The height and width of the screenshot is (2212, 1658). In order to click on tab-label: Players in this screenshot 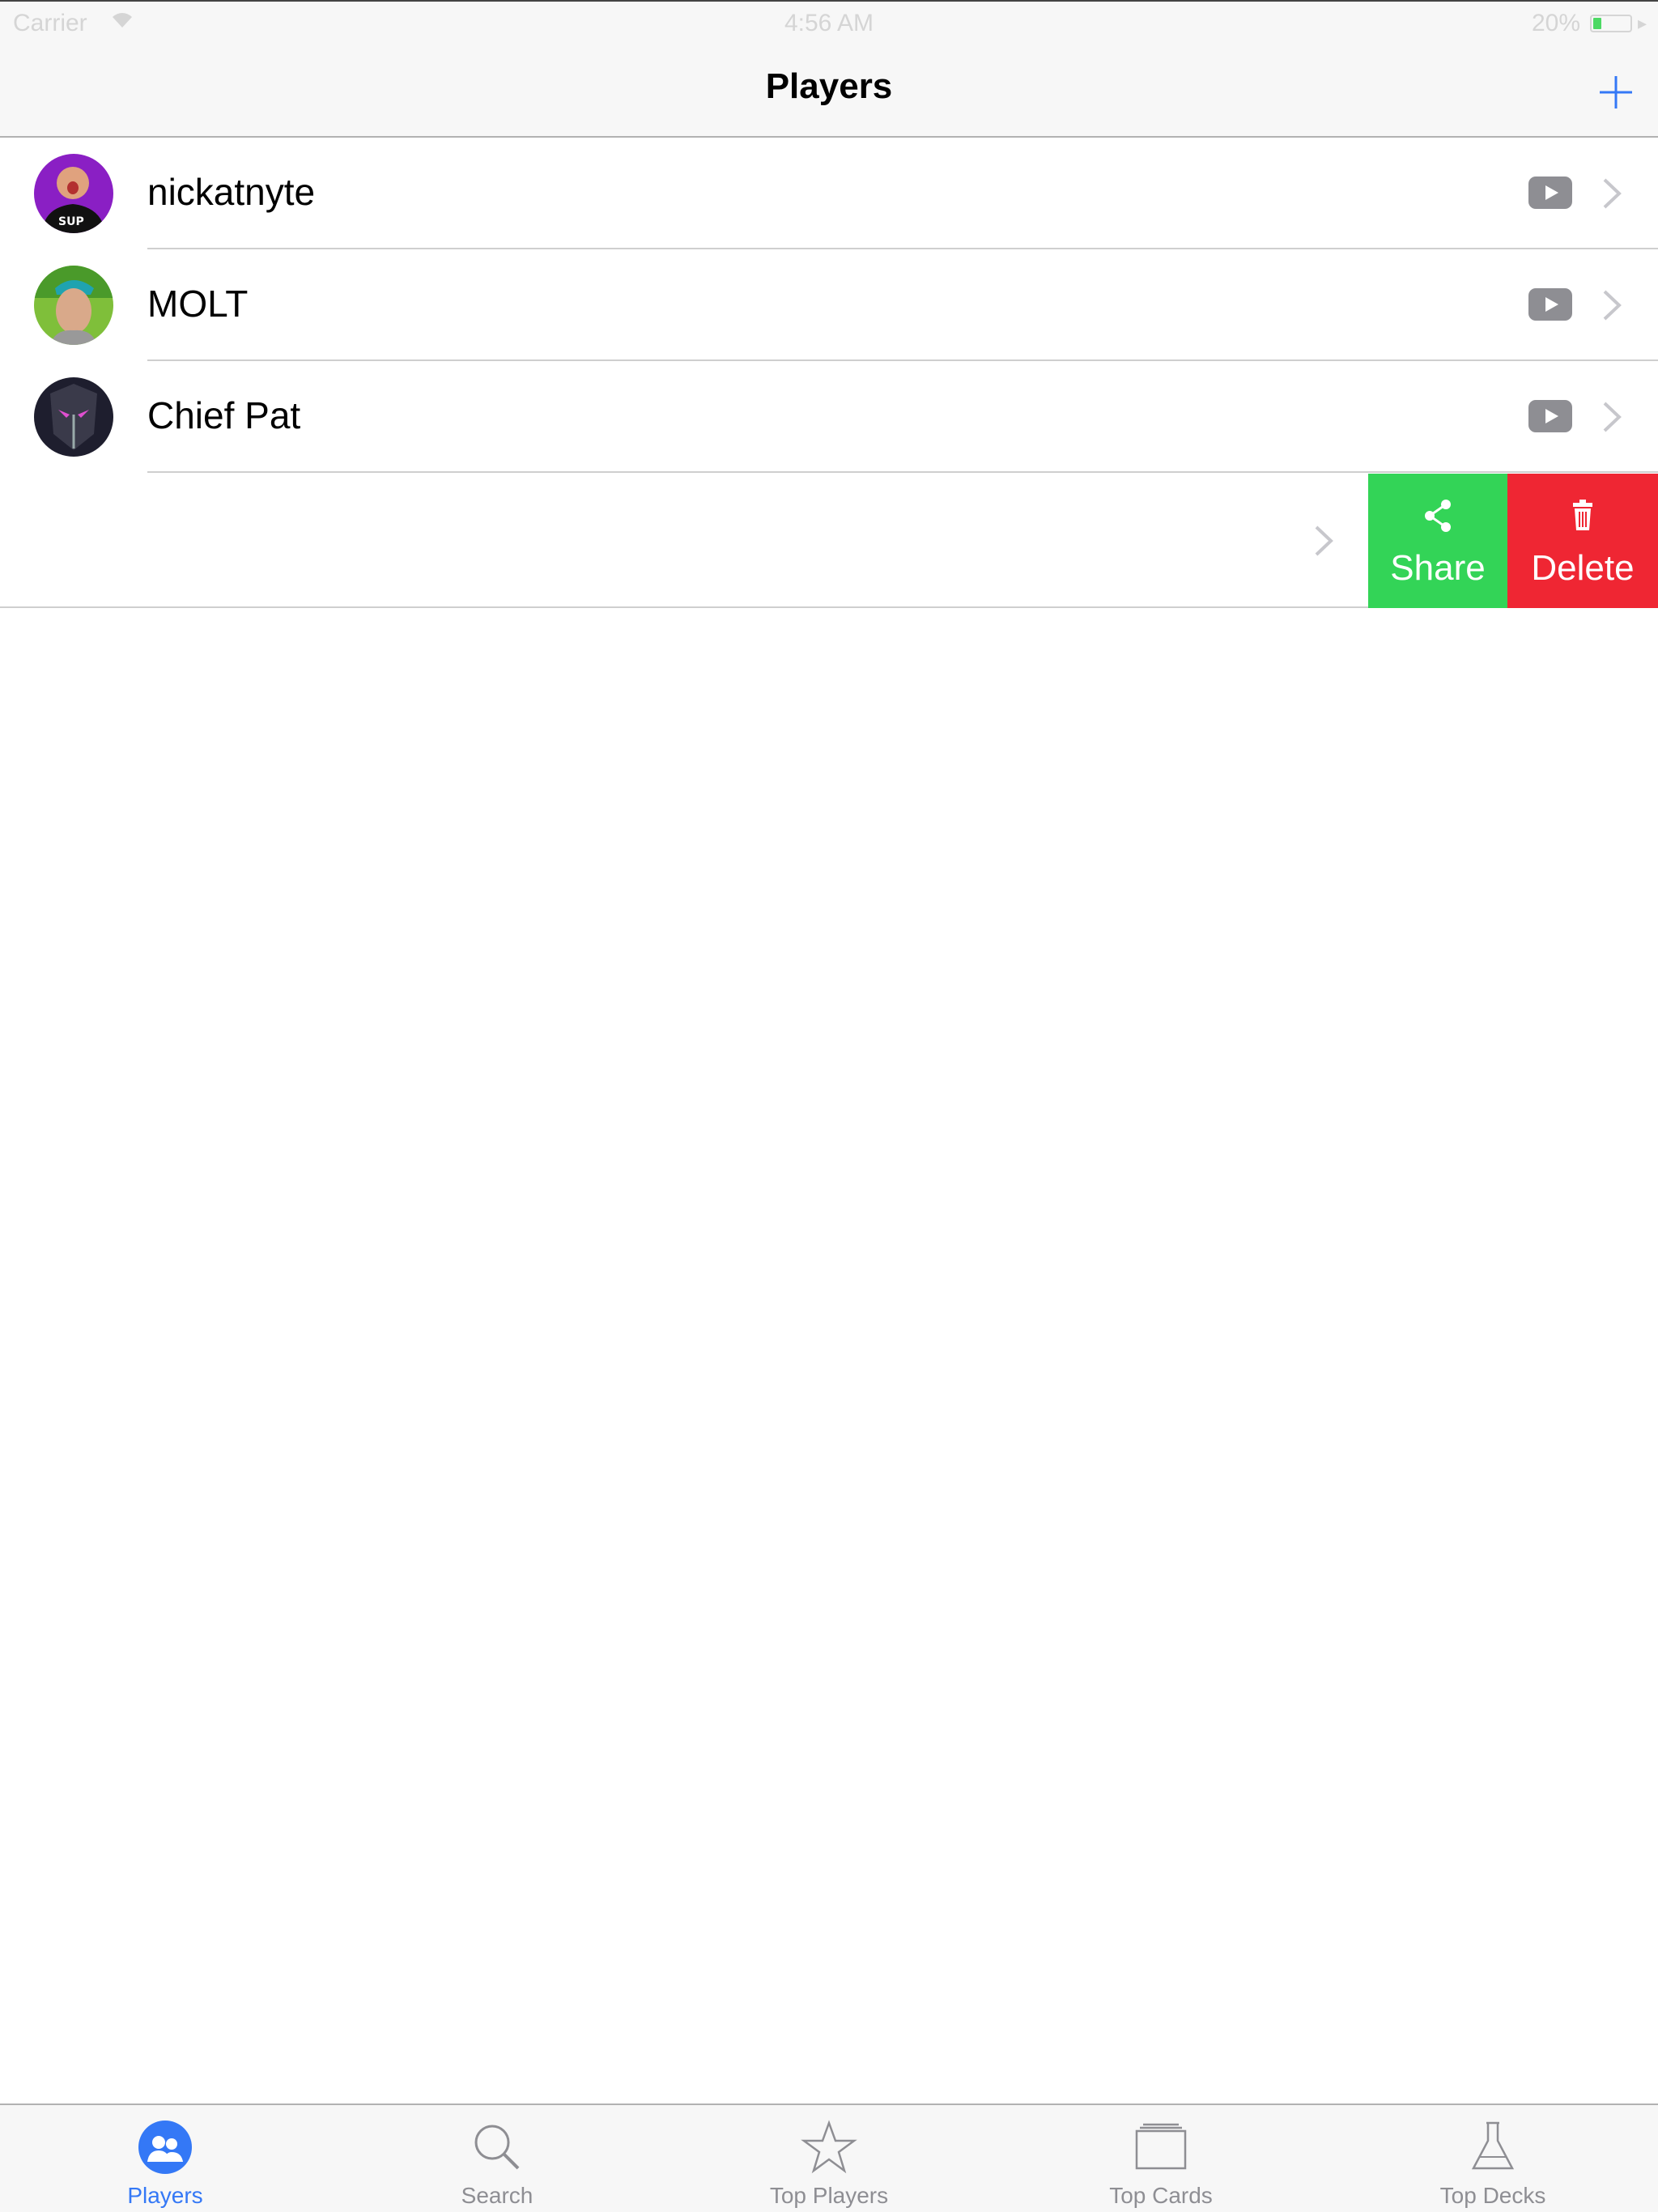, I will do `click(165, 2196)`.